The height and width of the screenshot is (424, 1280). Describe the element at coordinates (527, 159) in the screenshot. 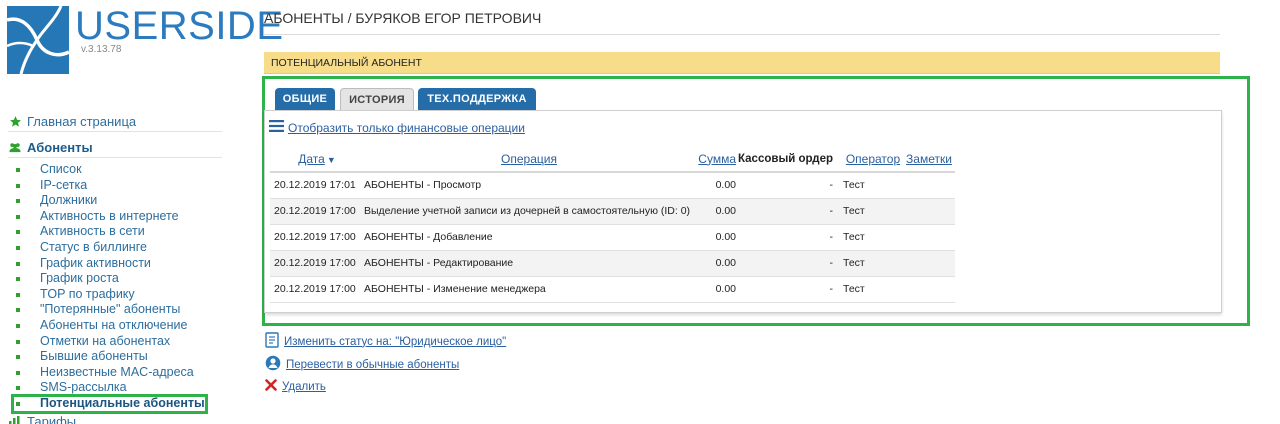

I see `col-operation-header: Операция` at that location.